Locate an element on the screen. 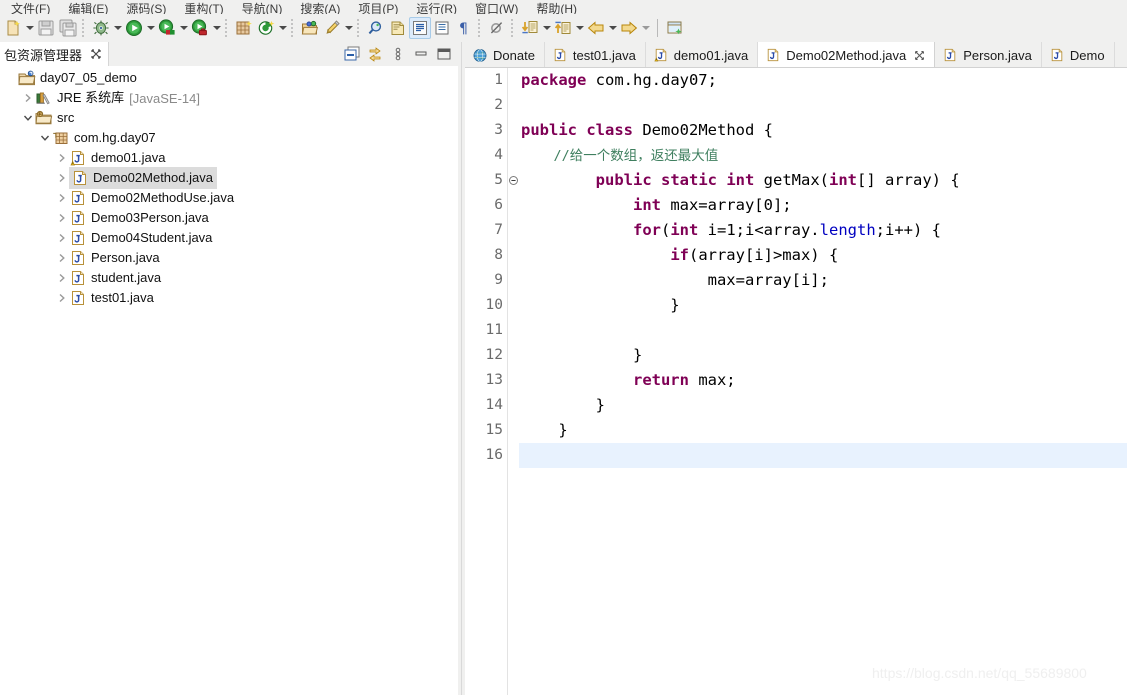 The height and width of the screenshot is (695, 1127). code-line: for(int i=1;i<array.length;i++) { is located at coordinates (823, 230).